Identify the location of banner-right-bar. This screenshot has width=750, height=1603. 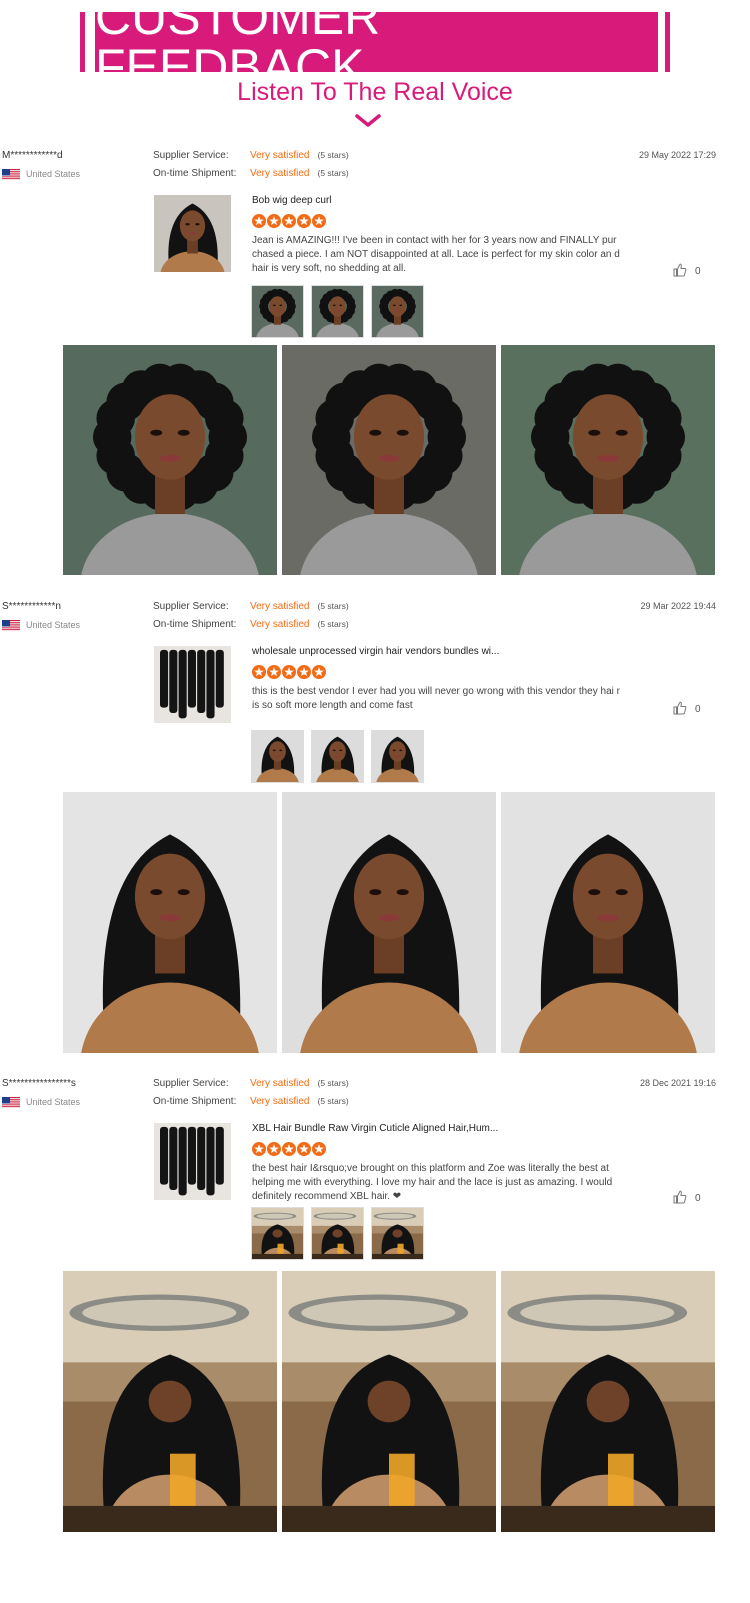
(667, 42).